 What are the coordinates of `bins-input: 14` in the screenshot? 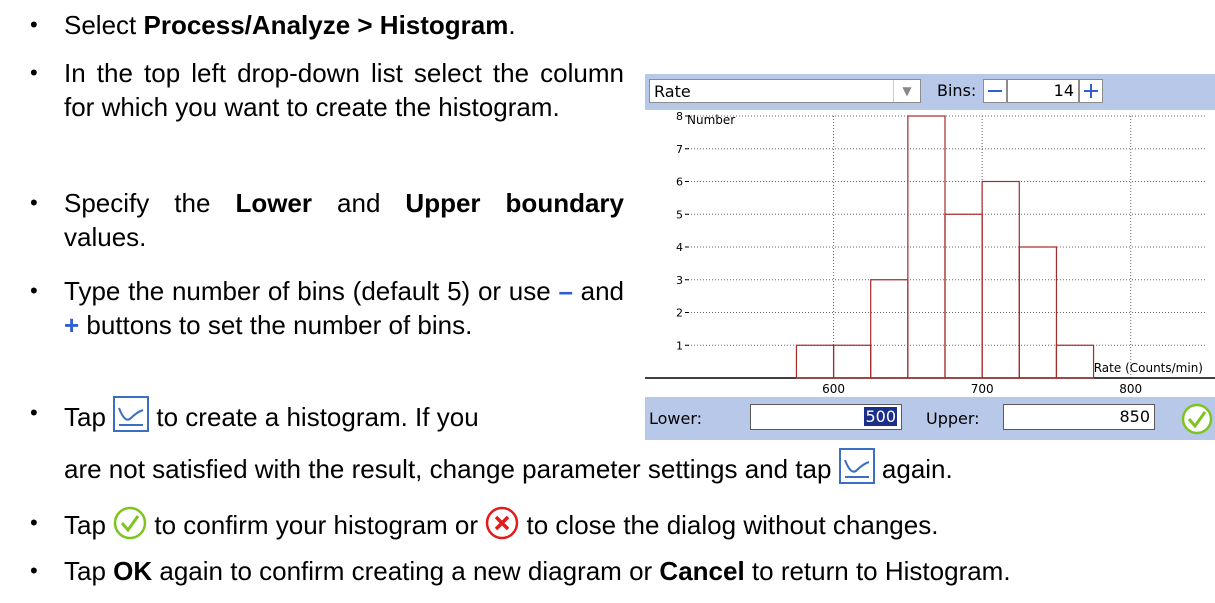 It's located at (1043, 91).